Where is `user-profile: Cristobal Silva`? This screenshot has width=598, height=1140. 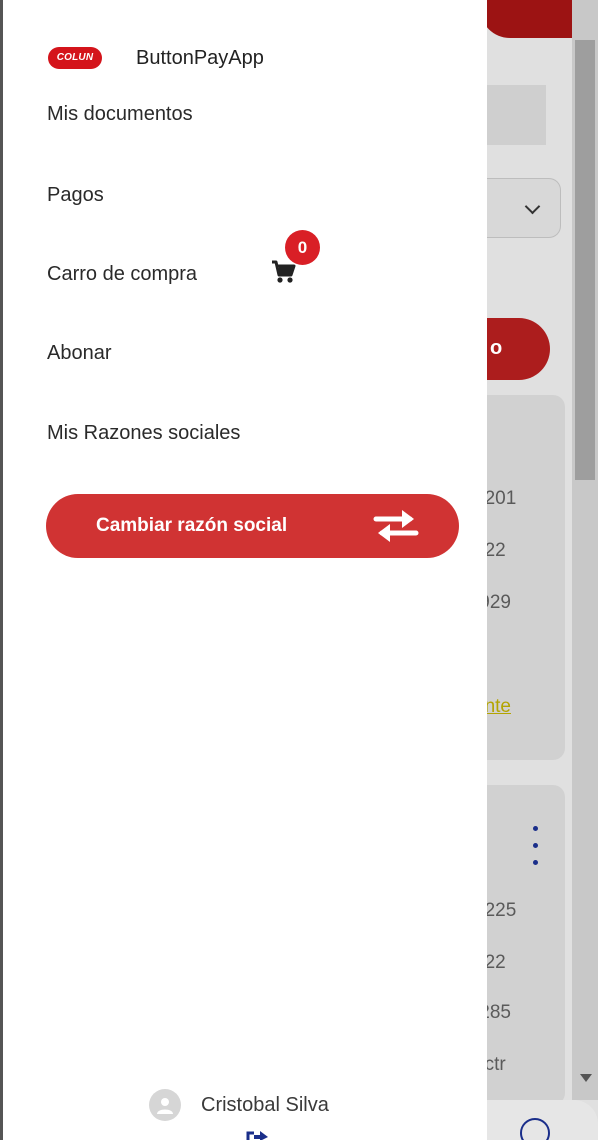 user-profile: Cristobal Silva is located at coordinates (239, 1105).